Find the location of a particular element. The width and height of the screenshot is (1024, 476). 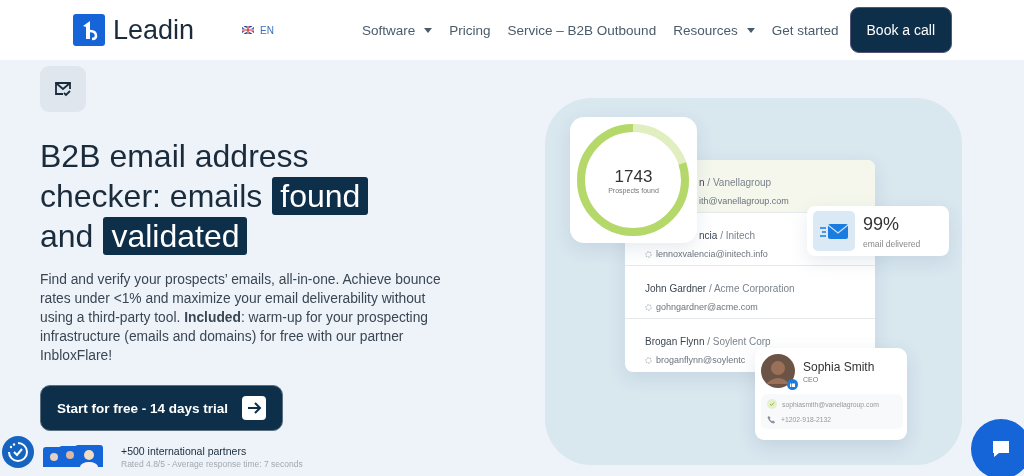

check-icon is located at coordinates (772, 404).